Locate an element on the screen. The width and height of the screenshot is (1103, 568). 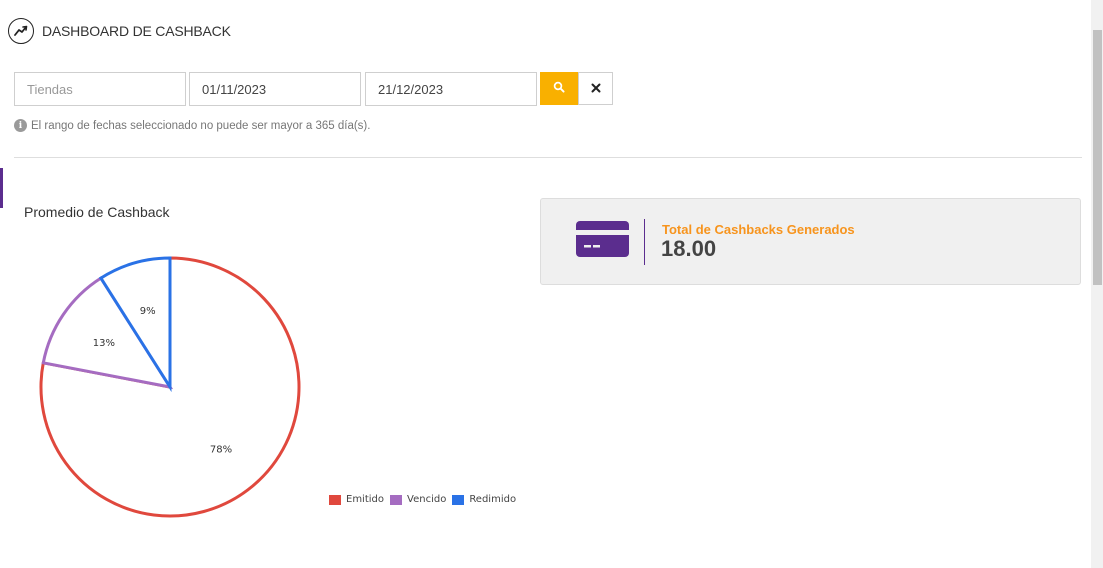
legend-item-vencido: Vencido is located at coordinates (418, 499).